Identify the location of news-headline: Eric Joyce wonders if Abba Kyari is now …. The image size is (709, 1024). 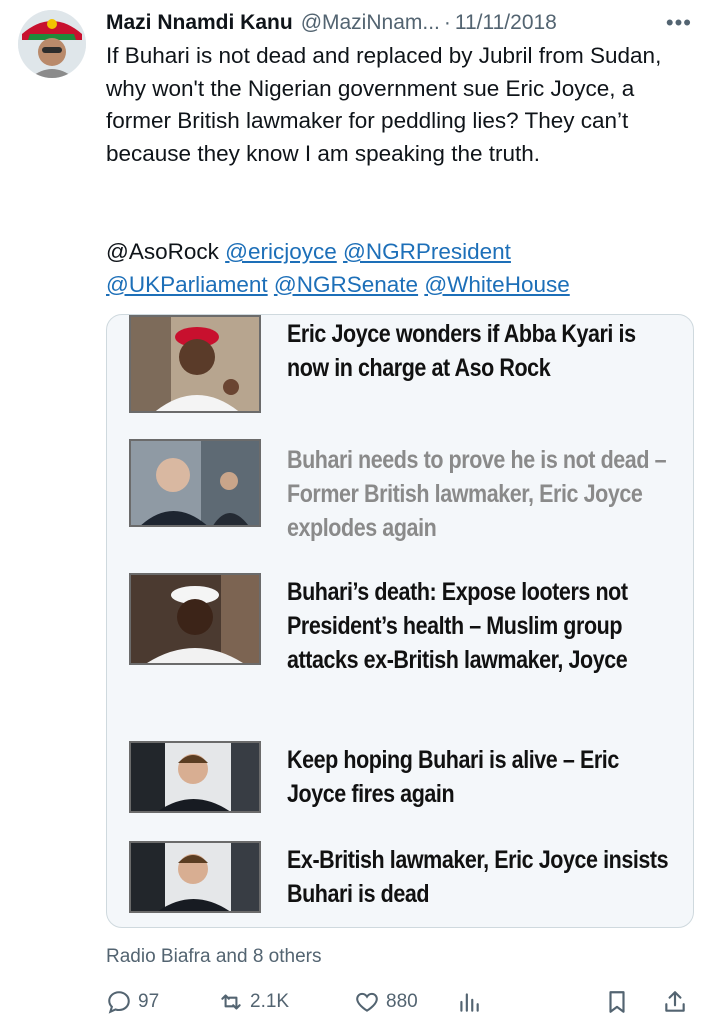
(461, 351).